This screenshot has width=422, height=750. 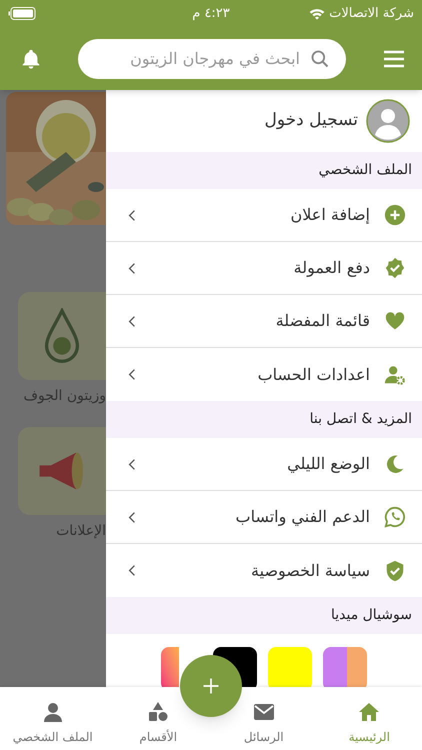 I want to click on shapes-icon, so click(x=158, y=712).